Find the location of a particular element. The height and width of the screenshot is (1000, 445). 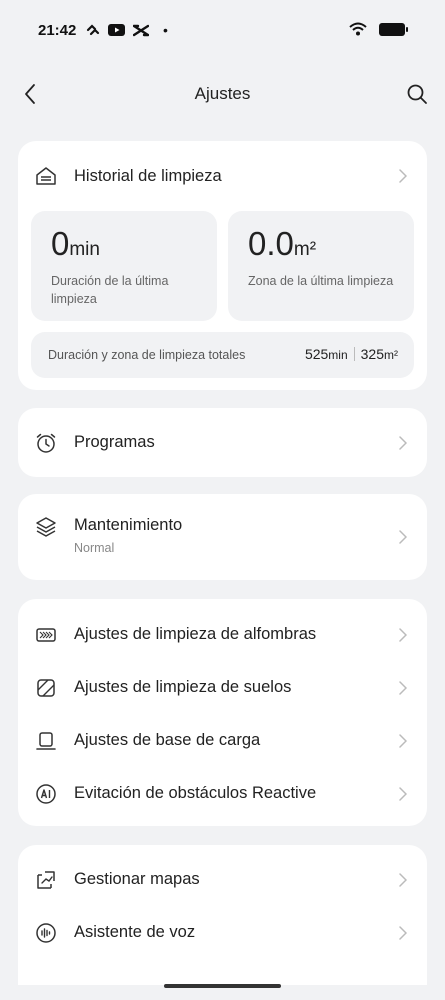

totals-label: Duración y zona de limpieza totales is located at coordinates (147, 355).